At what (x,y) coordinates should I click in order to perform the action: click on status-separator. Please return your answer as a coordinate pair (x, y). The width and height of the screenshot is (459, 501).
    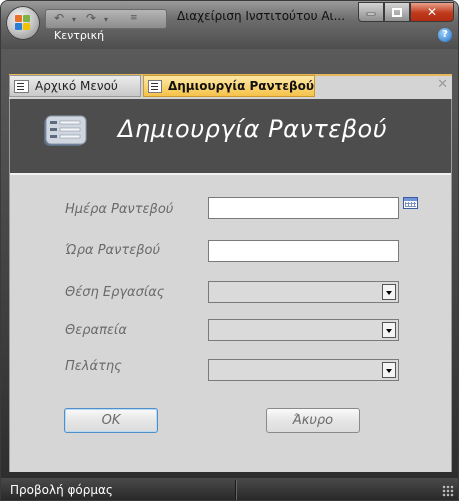
    Looking at the image, I should click on (235, 490).